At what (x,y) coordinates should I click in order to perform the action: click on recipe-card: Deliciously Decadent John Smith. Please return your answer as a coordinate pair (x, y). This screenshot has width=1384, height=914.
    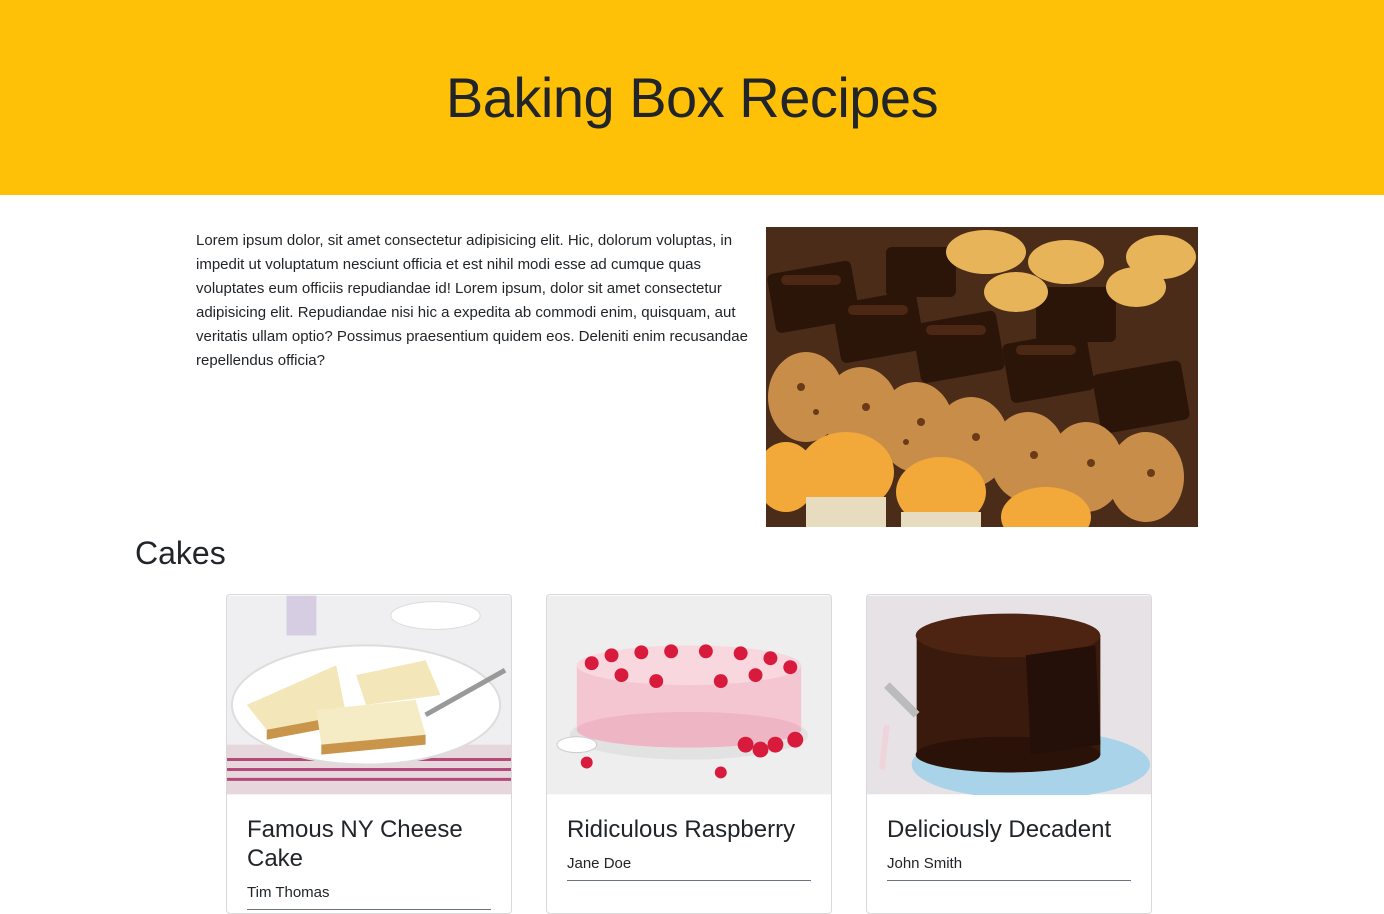
    Looking at the image, I should click on (1009, 754).